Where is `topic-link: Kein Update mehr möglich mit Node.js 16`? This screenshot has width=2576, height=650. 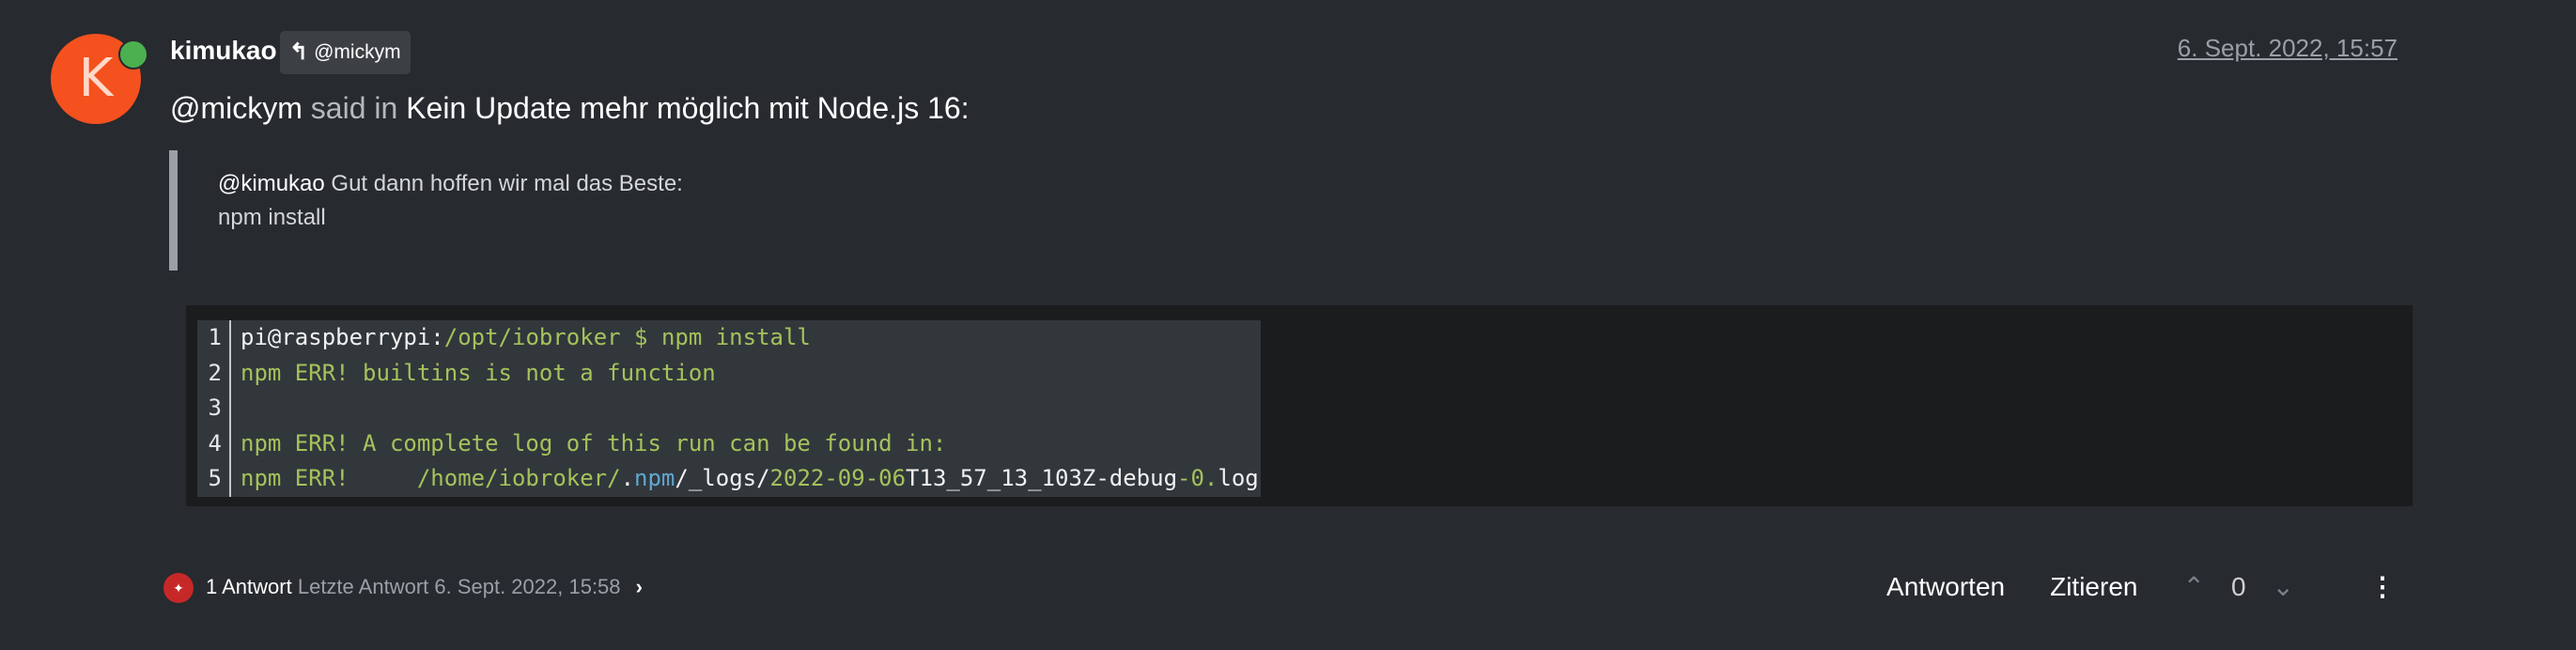 topic-link: Kein Update mehr möglich mit Node.js 16 is located at coordinates (683, 108).